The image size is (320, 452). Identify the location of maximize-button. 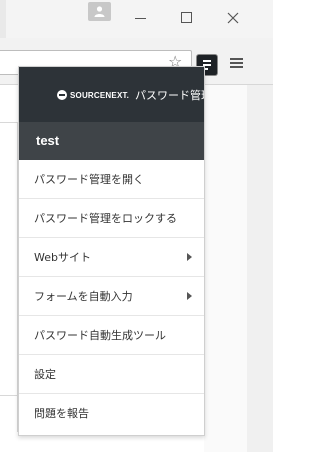
(187, 18).